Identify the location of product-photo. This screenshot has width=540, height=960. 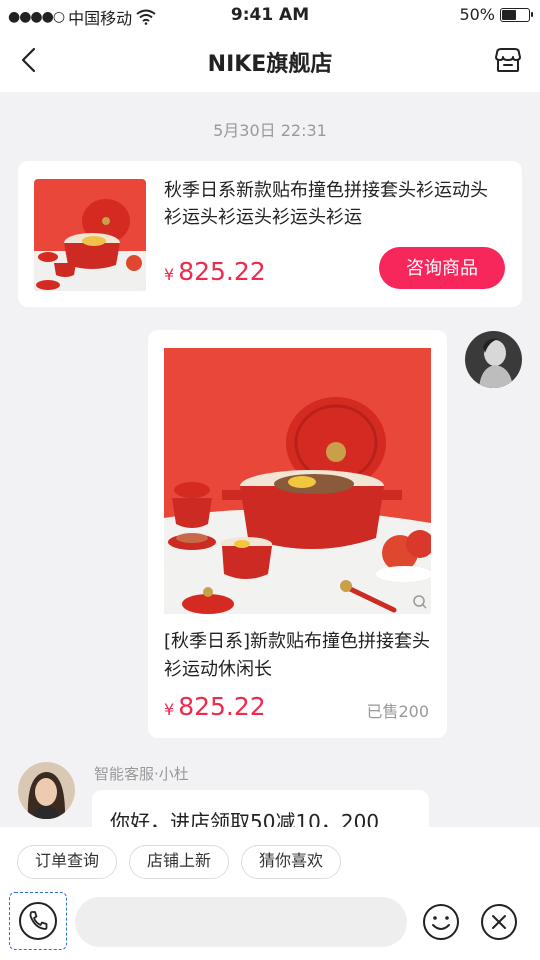
(297, 481).